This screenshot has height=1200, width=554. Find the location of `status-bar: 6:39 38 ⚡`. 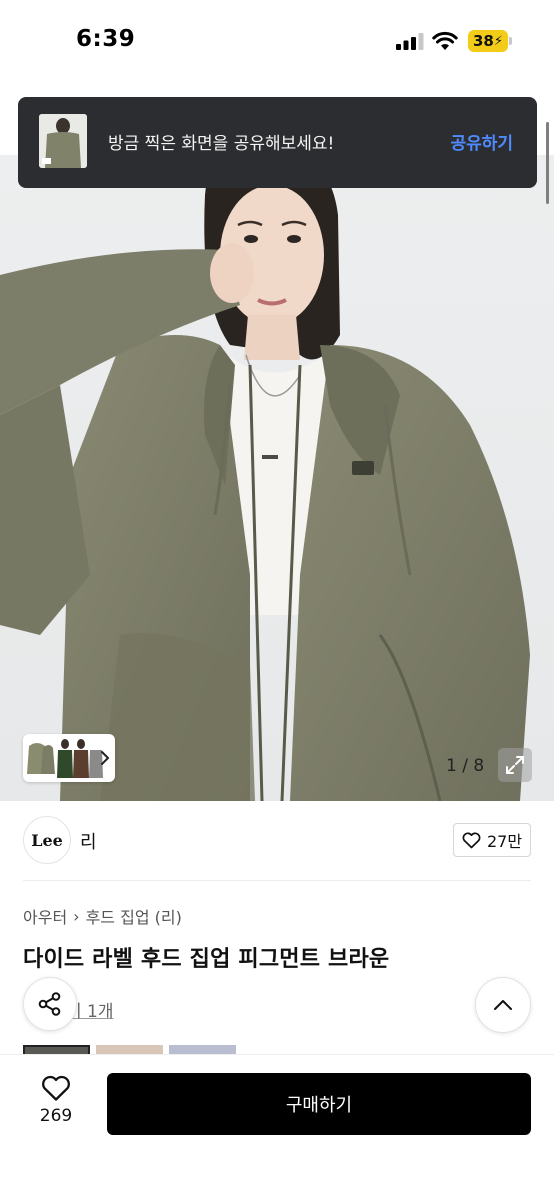

status-bar: 6:39 38 ⚡ is located at coordinates (277, 46).